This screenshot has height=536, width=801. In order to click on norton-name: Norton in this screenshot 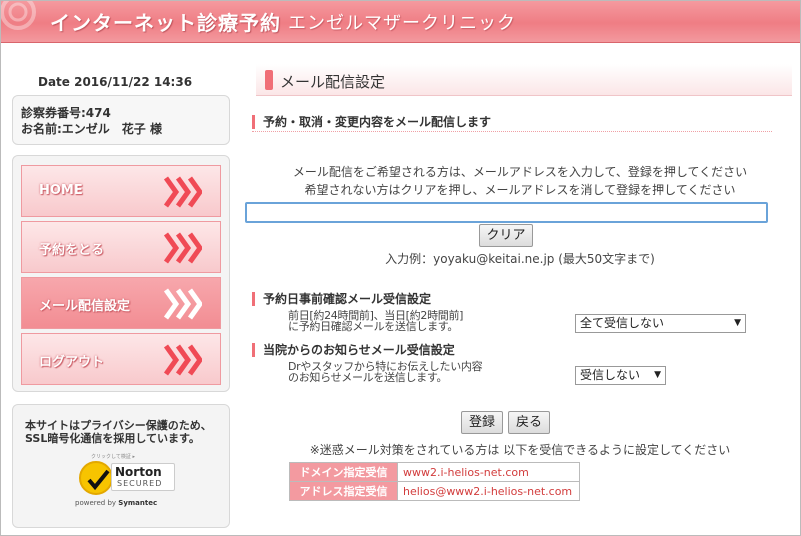, I will do `click(138, 472)`.